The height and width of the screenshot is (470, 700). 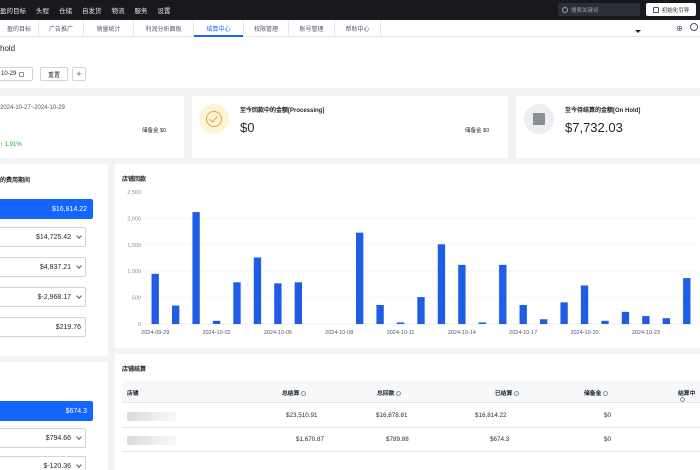 What do you see at coordinates (92, 10) in the screenshot?
I see `nav-item-self-ship: 自发货` at bounding box center [92, 10].